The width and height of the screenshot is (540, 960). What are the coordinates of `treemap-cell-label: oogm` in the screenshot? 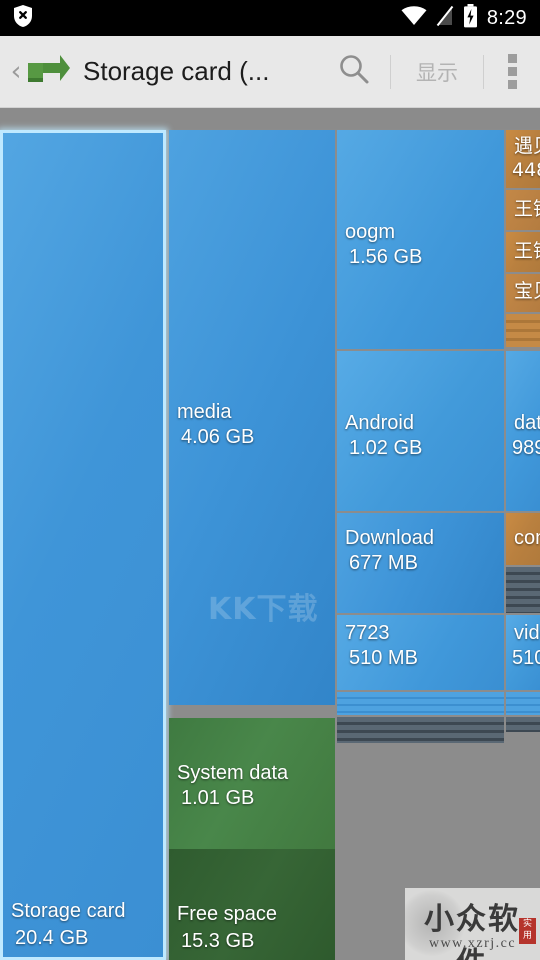 It's located at (370, 232).